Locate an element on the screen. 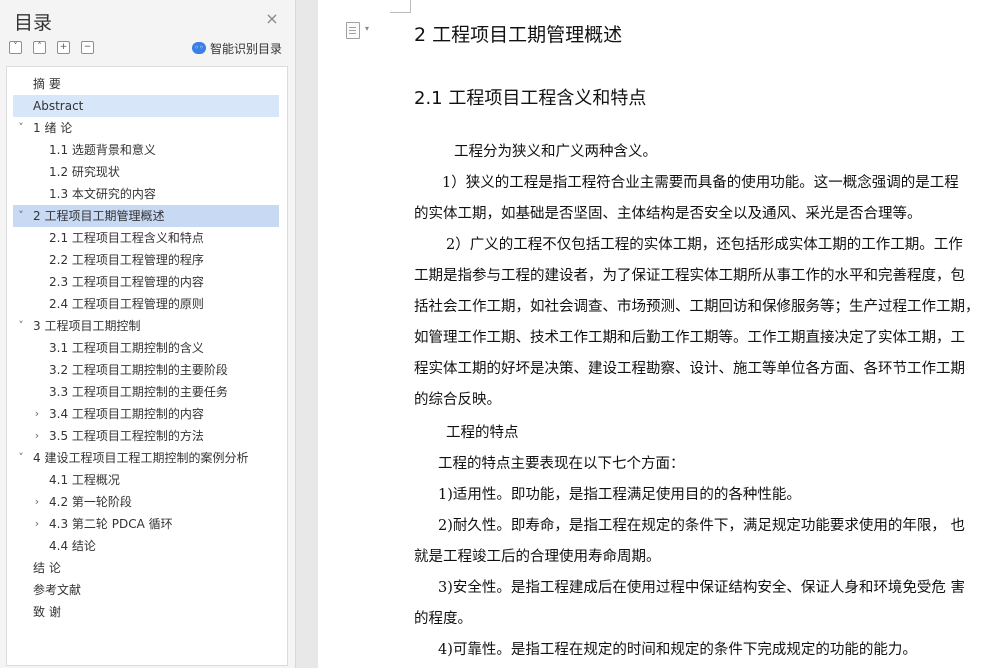  toc-item-label: 4.4 结论 is located at coordinates (72, 546).